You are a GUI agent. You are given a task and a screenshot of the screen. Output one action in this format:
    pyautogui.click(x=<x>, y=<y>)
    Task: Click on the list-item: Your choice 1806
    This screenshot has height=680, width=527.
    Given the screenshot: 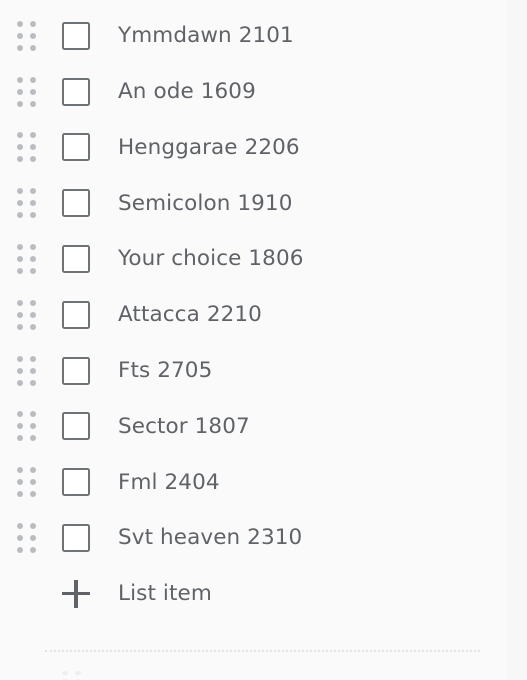 What is the action you would take?
    pyautogui.click(x=253, y=259)
    